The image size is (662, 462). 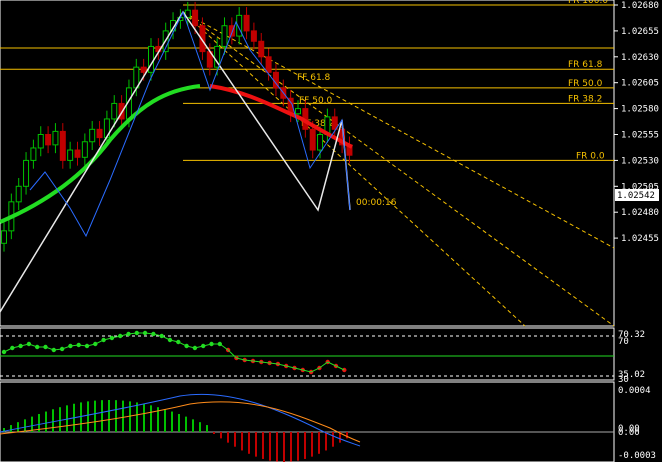 I want to click on rsi-point, so click(x=4, y=352).